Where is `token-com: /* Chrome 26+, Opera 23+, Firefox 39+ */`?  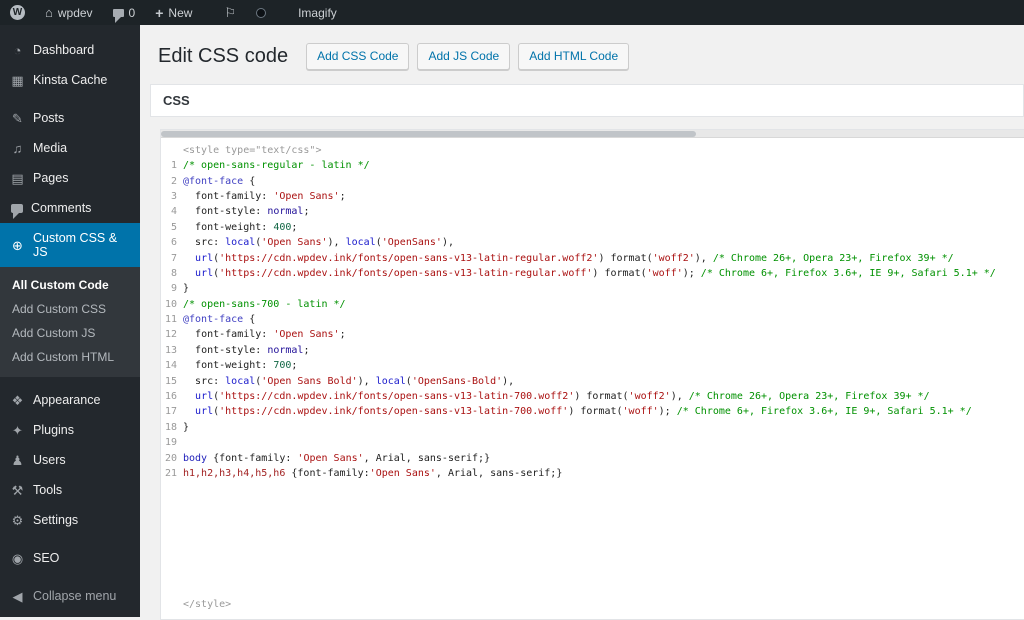 token-com: /* Chrome 26+, Opera 23+, Firefox 39+ */ is located at coordinates (809, 396).